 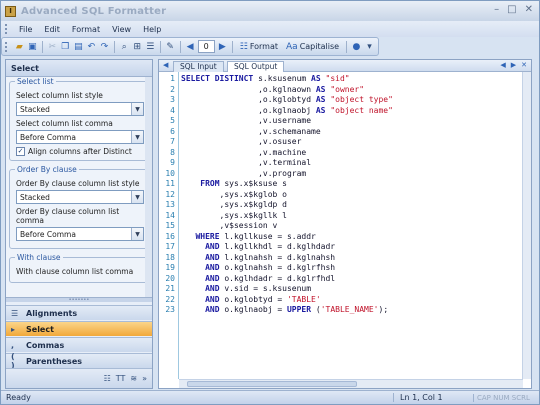 What do you see at coordinates (341, 268) in the screenshot?
I see `code-line: 19 AND o.kglnahsh = d.kglrfhsh` at bounding box center [341, 268].